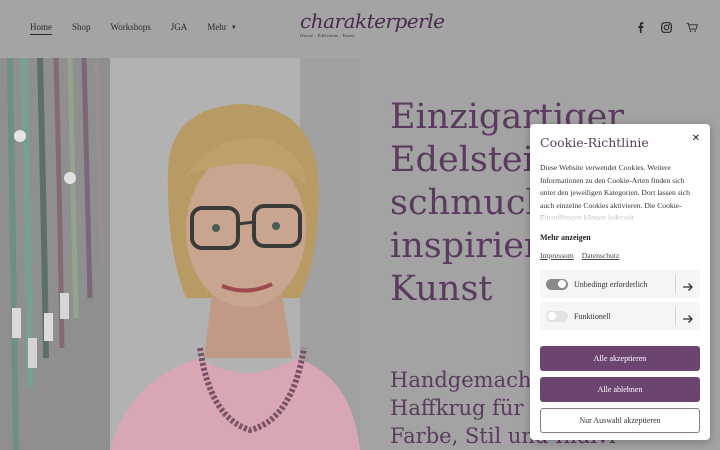 The image size is (720, 450). Describe the element at coordinates (594, 142) in the screenshot. I see `cookie-title: Cookie-Richtlinie` at that location.